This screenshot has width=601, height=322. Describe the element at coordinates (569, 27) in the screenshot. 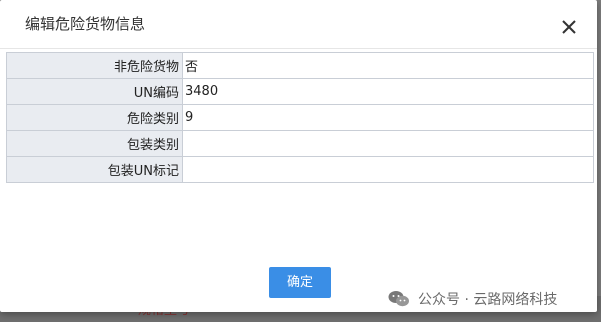

I see `close-icon` at that location.